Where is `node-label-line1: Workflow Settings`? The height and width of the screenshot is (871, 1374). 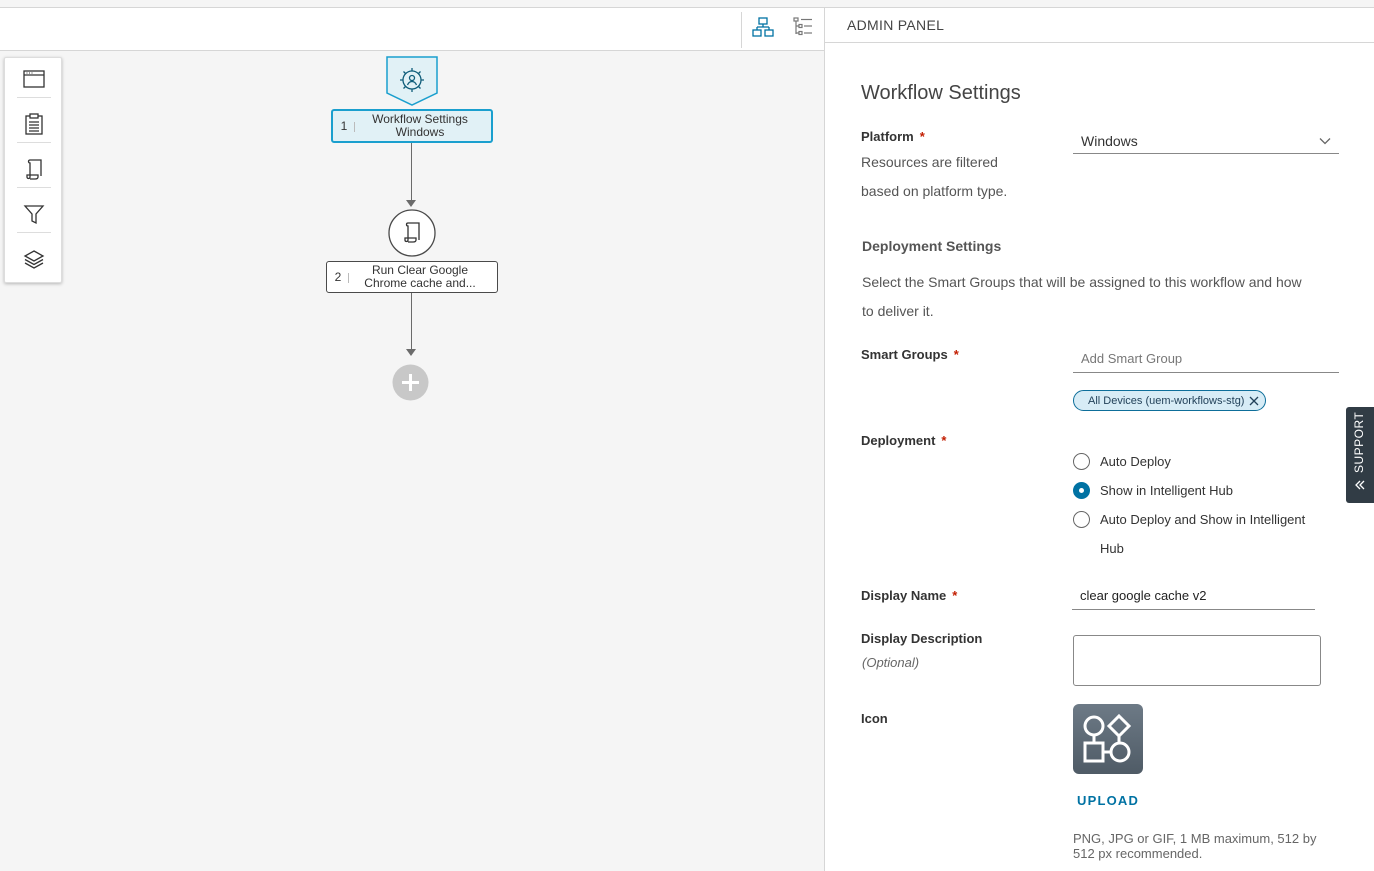
node-label-line1: Workflow Settings is located at coordinates (420, 119).